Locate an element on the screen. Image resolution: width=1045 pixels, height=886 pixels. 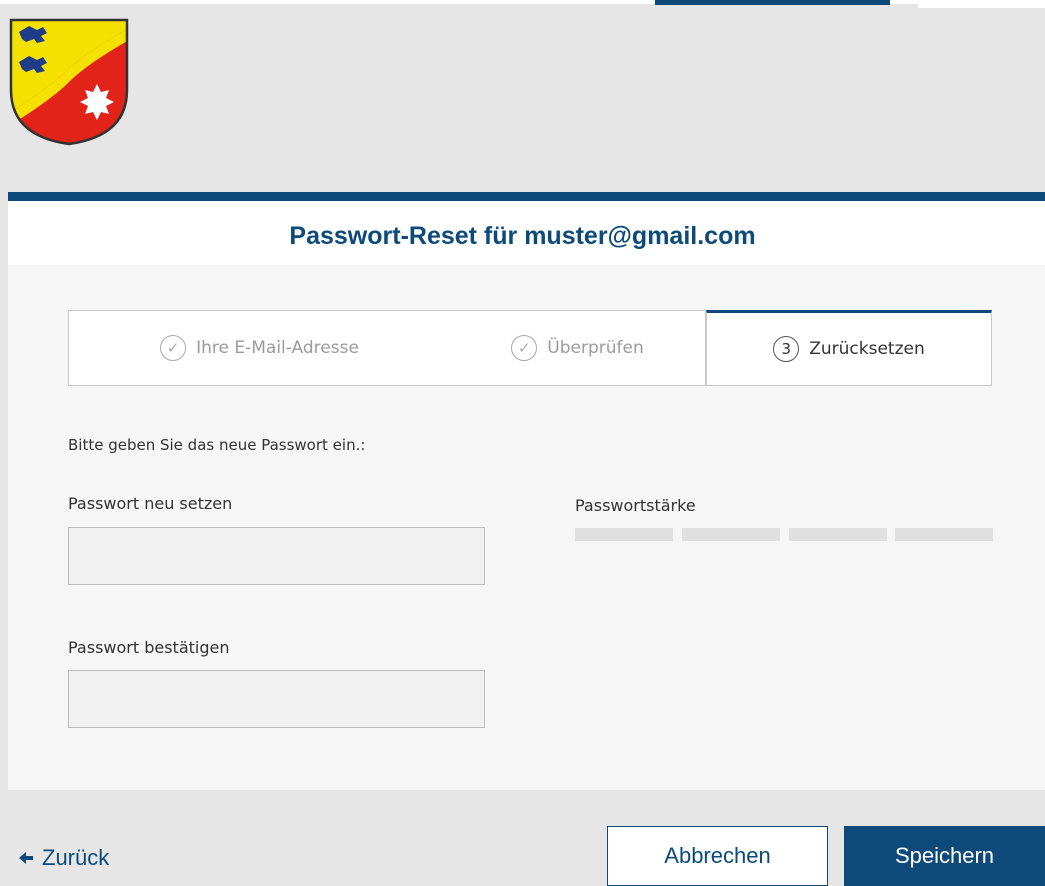
step-number-badge: 3 is located at coordinates (786, 349).